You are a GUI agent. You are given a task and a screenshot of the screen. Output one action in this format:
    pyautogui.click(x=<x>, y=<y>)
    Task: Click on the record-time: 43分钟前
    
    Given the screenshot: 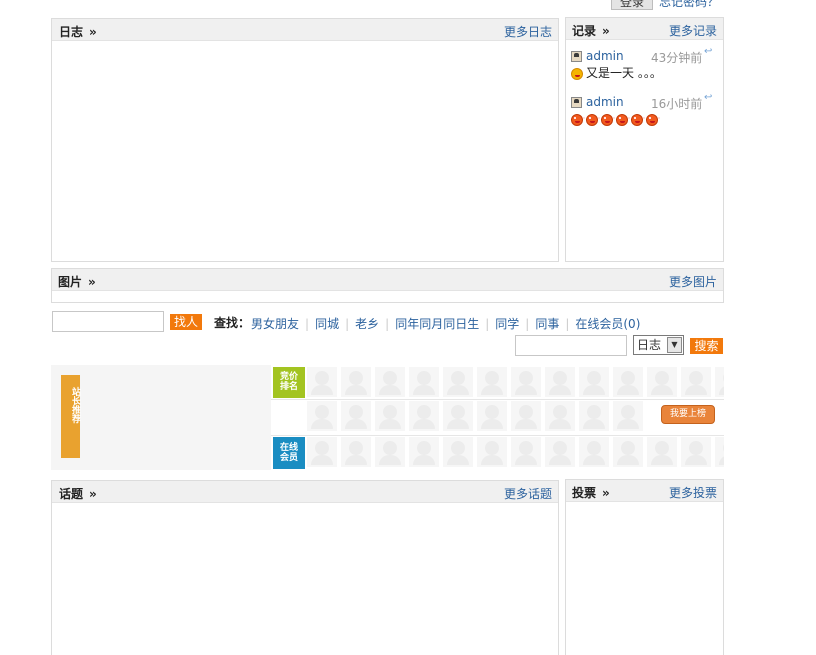 What is the action you would take?
    pyautogui.click(x=677, y=58)
    